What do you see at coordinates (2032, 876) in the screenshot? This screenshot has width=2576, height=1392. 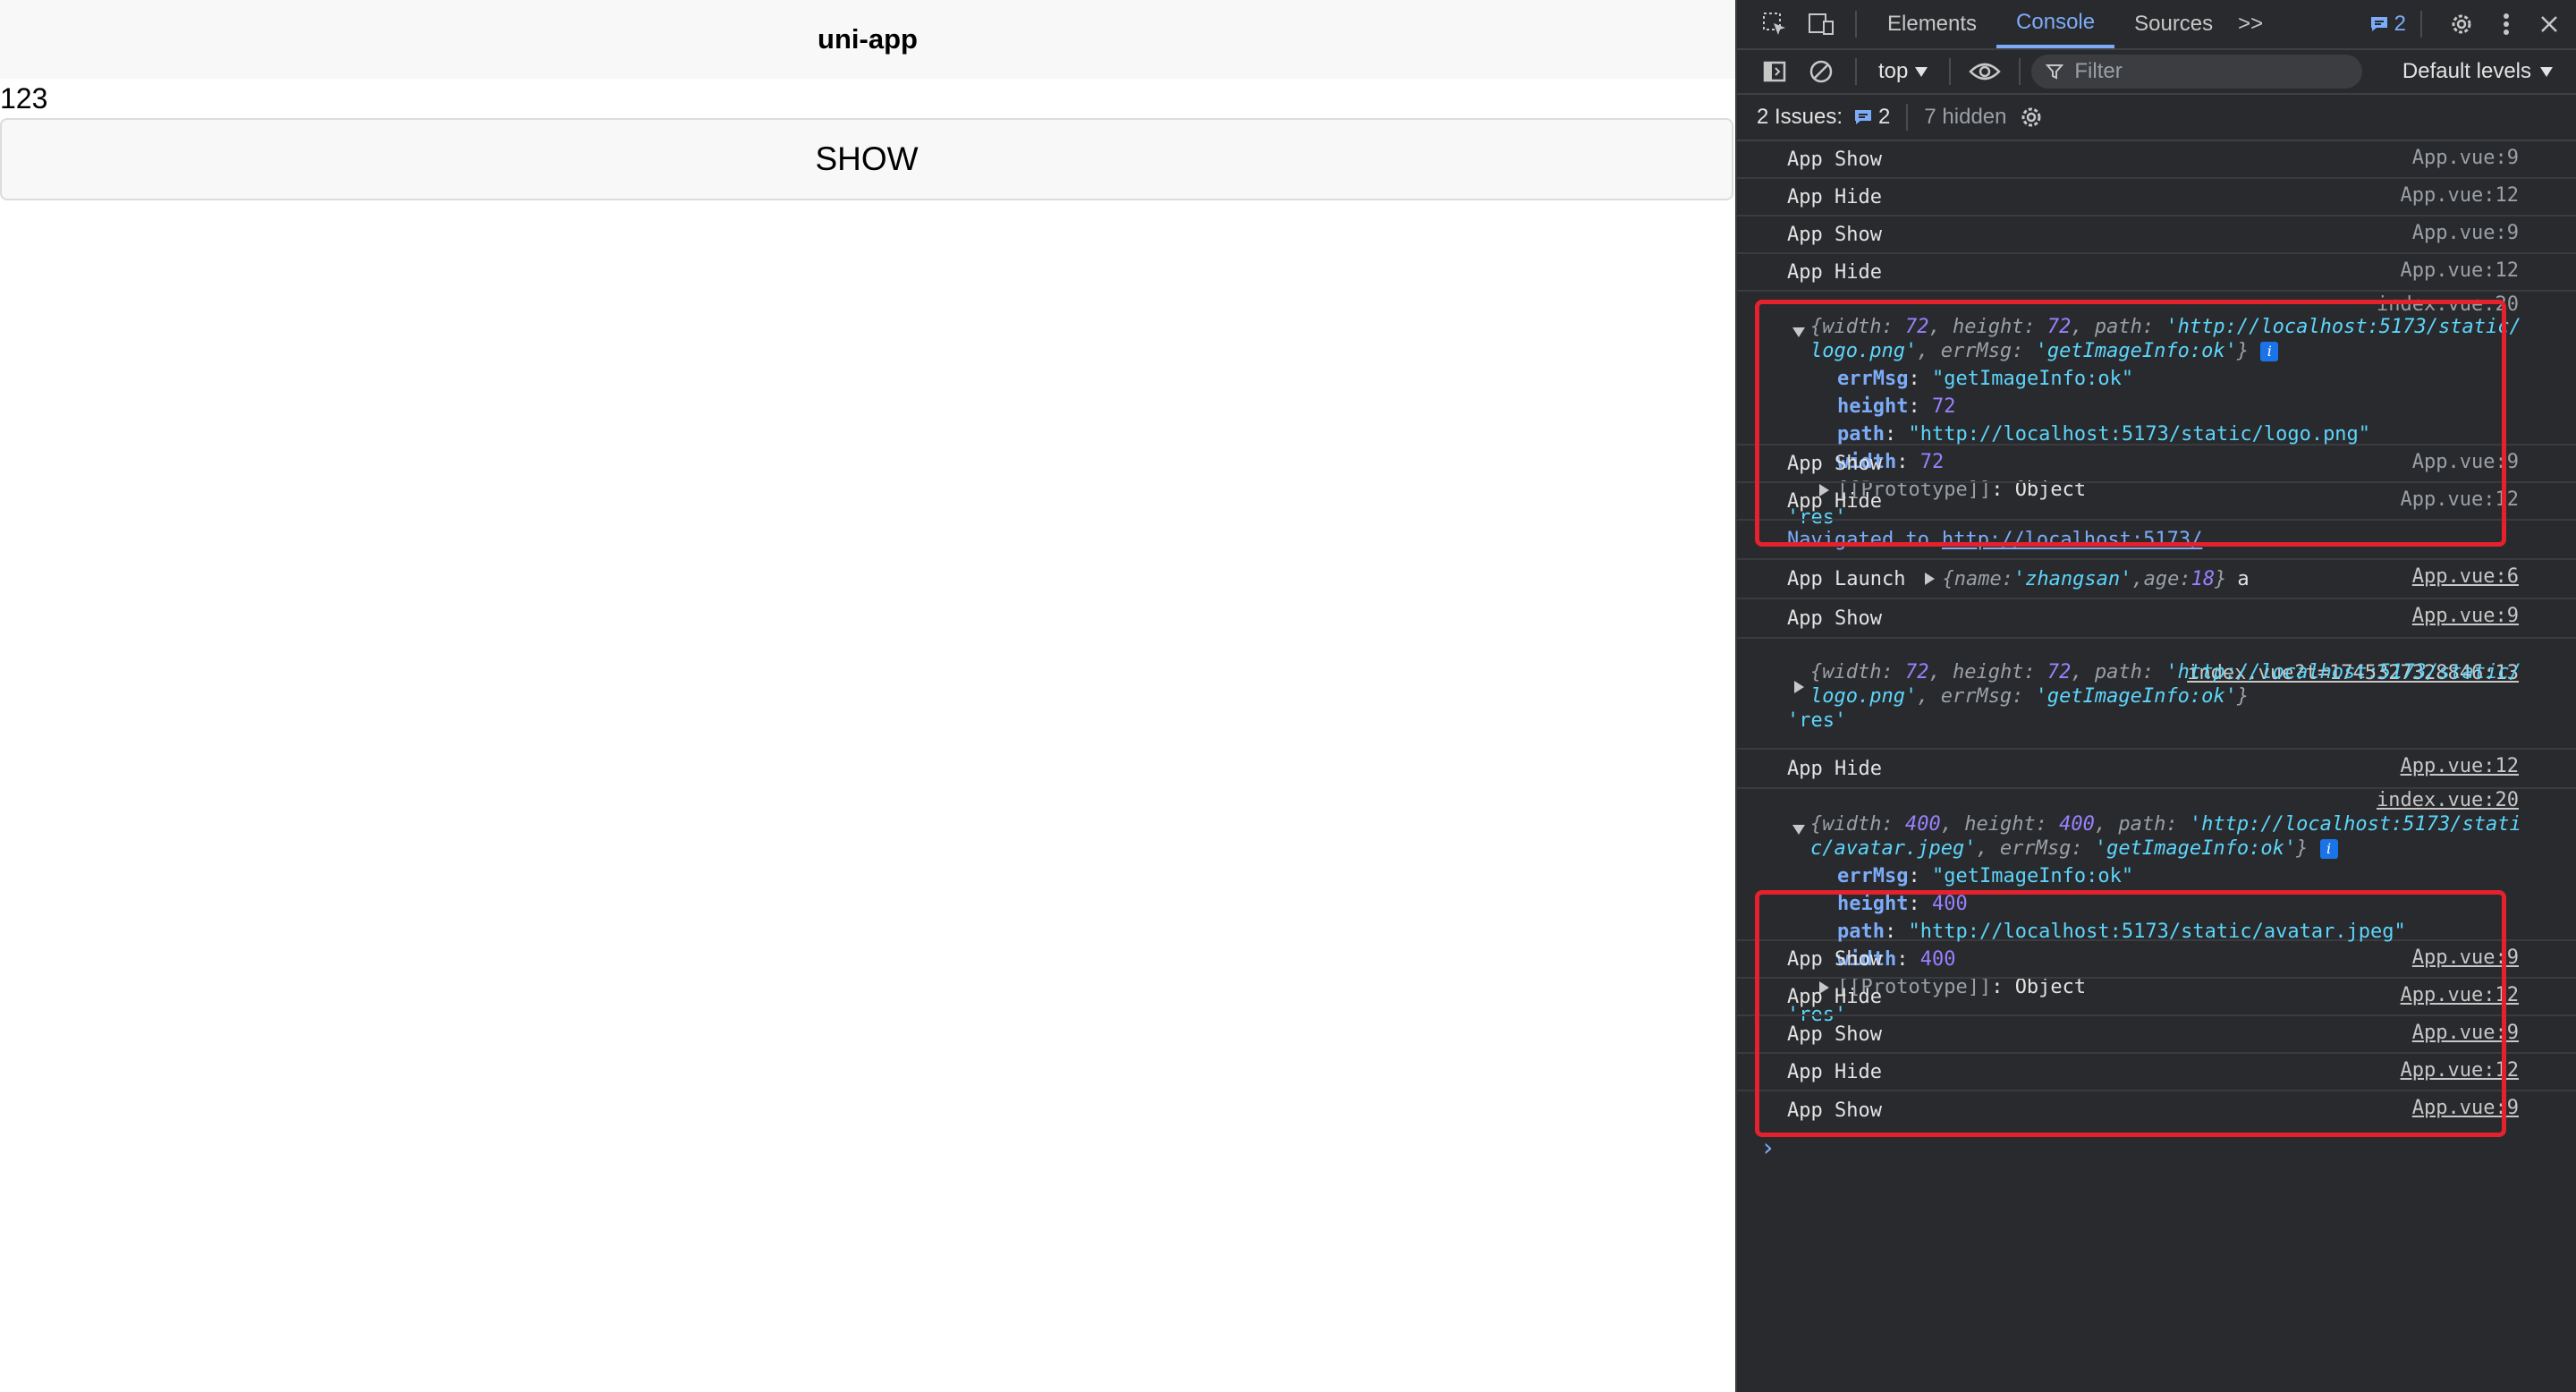 I see `property-value: "getImageInfo:ok"` at bounding box center [2032, 876].